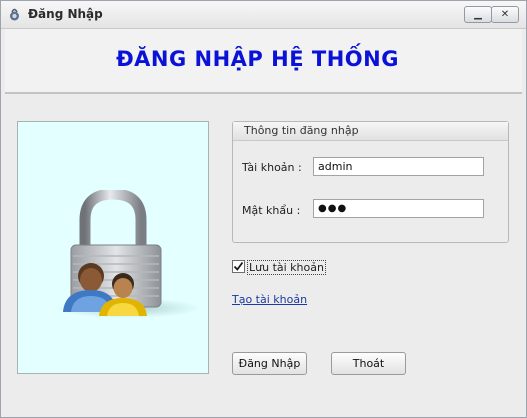 This screenshot has height=418, width=527. I want to click on remember-label: Lưu tài khoản, so click(286, 267).